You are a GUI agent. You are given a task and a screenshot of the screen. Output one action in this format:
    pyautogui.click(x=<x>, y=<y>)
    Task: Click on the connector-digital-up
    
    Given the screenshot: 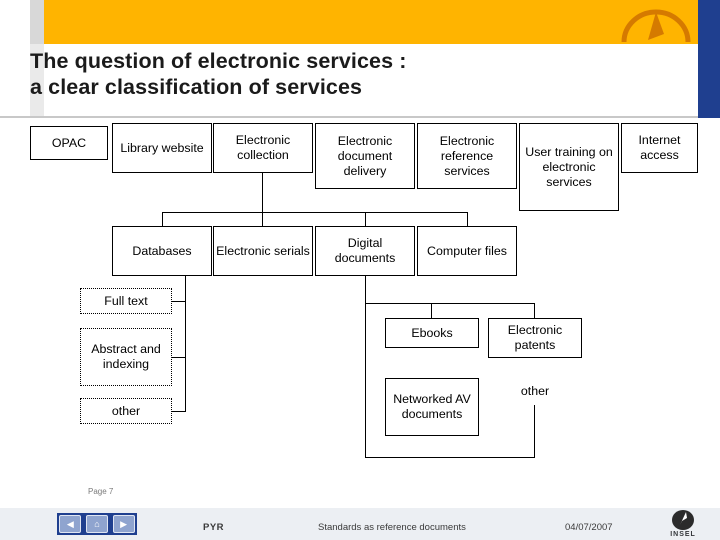 What is the action you would take?
    pyautogui.click(x=365, y=219)
    